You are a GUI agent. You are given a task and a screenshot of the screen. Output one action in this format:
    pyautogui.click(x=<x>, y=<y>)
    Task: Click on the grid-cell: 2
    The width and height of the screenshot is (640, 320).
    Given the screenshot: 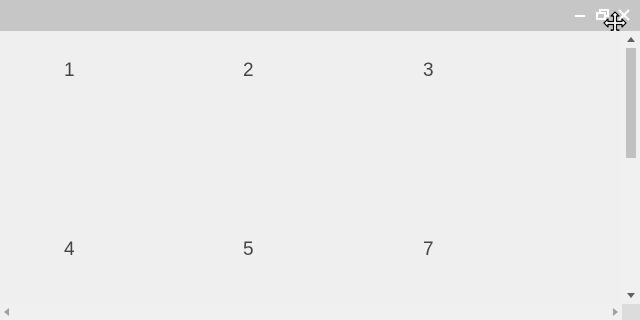 What is the action you would take?
    pyautogui.click(x=248, y=71)
    